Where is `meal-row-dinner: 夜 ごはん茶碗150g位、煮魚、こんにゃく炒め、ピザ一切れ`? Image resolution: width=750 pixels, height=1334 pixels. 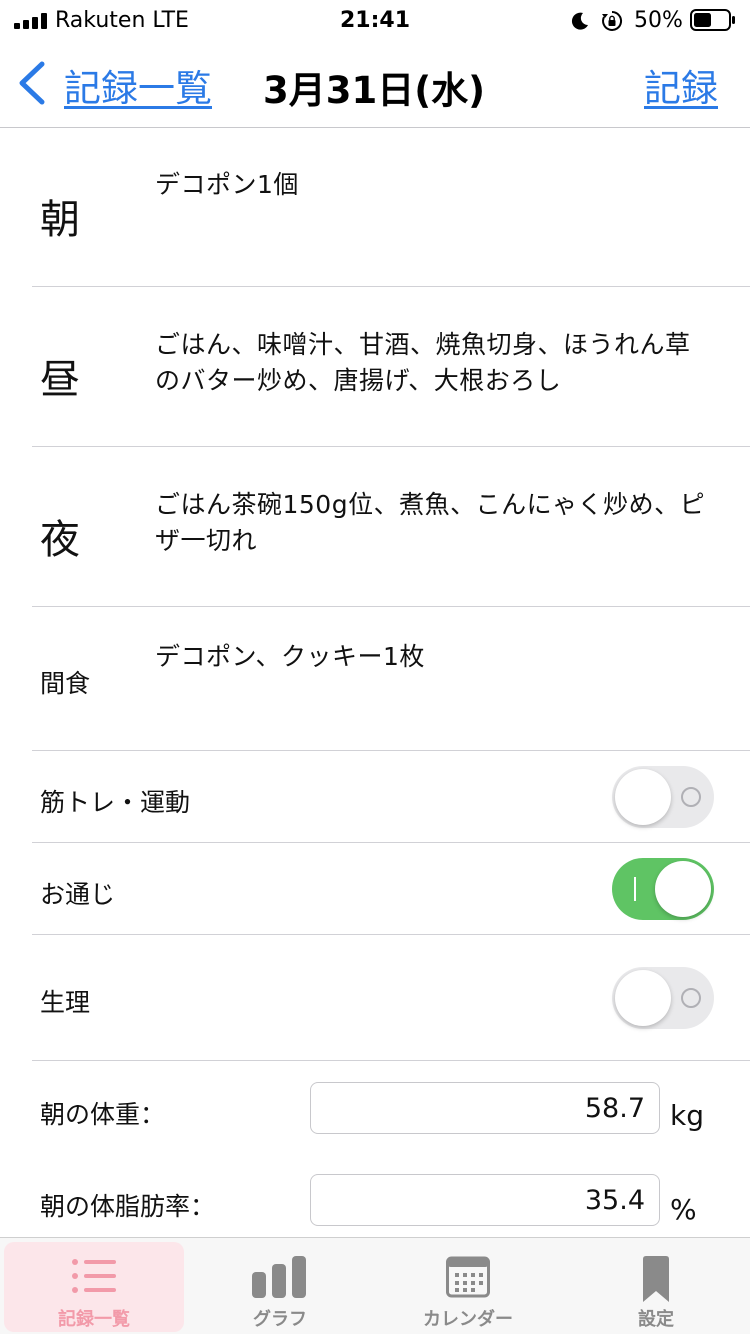 meal-row-dinner: 夜 ごはん茶碗150g位、煮魚、こんにゃく炒め、ピザ一切れ is located at coordinates (391, 527).